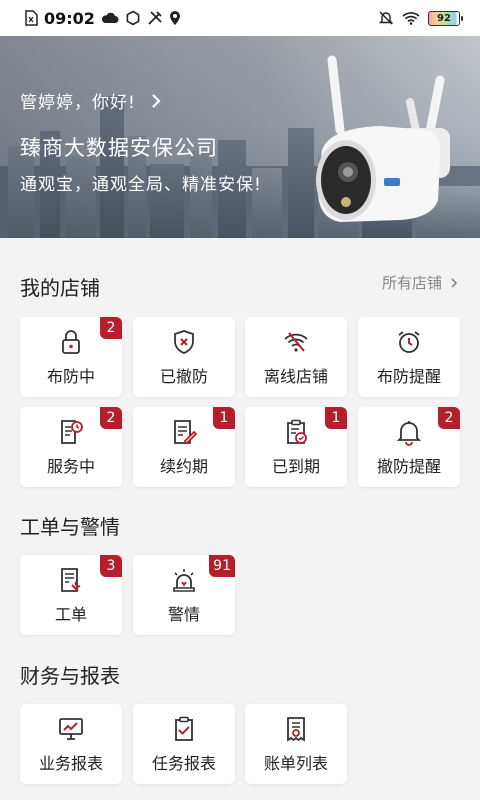 The image size is (480, 800). What do you see at coordinates (70, 614) in the screenshot?
I see `order-card-label: 工单` at bounding box center [70, 614].